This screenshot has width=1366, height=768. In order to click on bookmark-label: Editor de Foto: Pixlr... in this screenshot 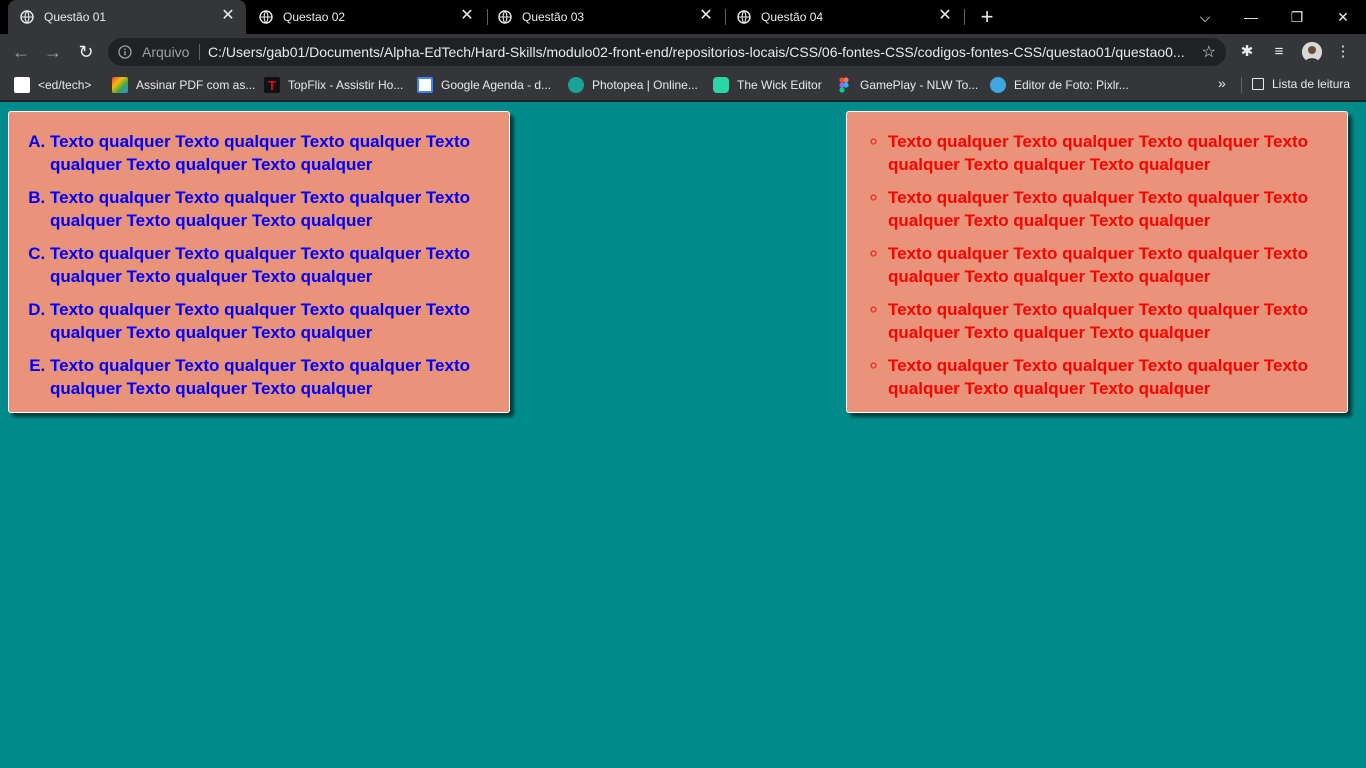, I will do `click(1071, 85)`.